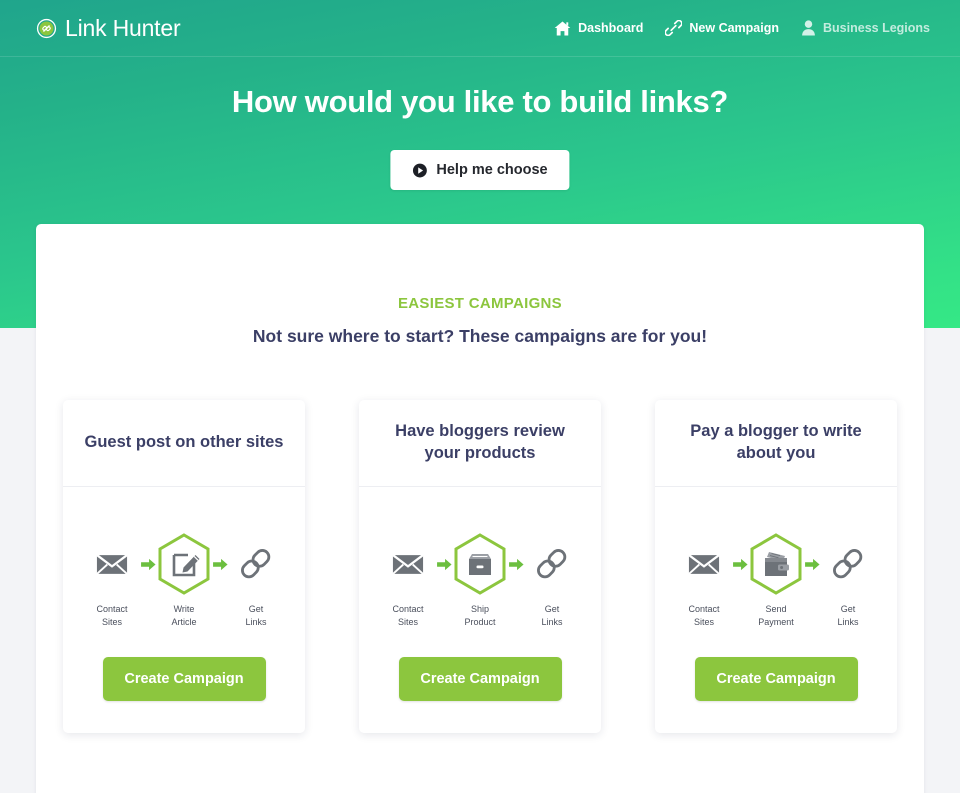 This screenshot has height=793, width=960. What do you see at coordinates (46, 28) in the screenshot?
I see `link-circle-icon` at bounding box center [46, 28].